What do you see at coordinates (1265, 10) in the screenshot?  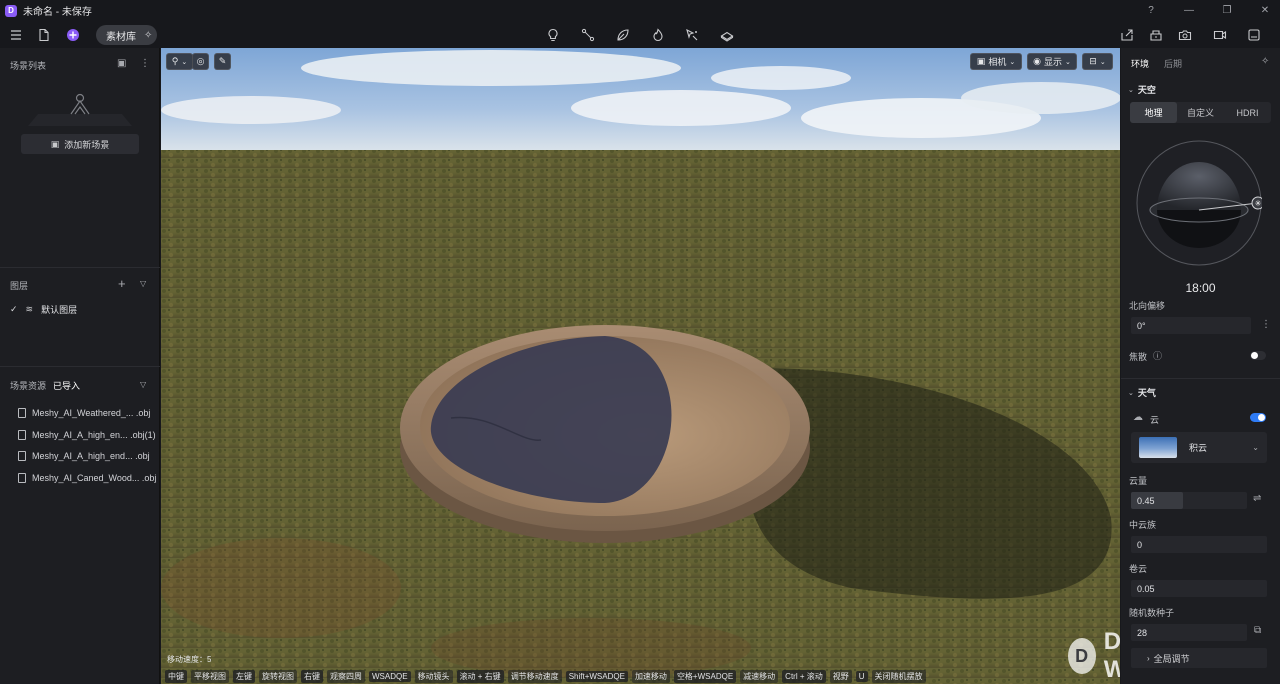 I see `close-button: ✕` at bounding box center [1265, 10].